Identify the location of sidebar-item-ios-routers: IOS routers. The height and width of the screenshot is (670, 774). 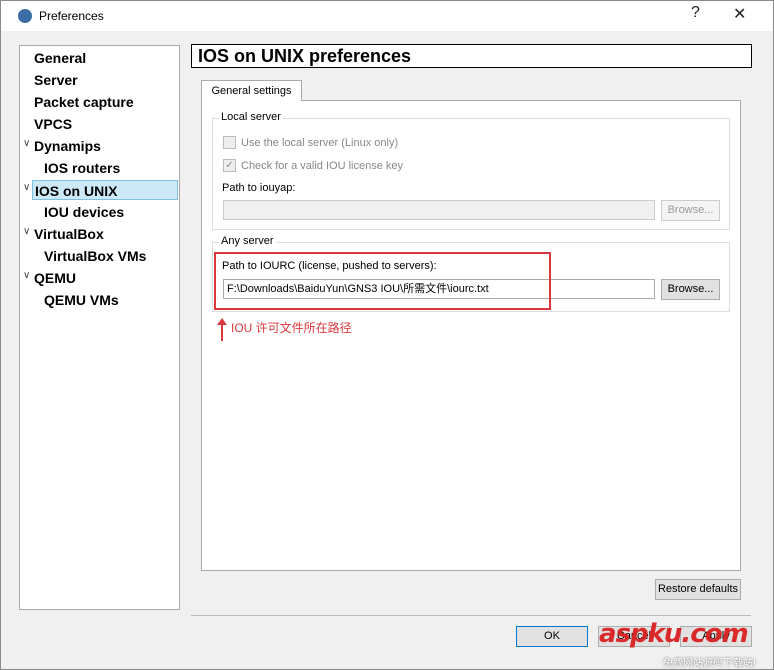
(82, 168).